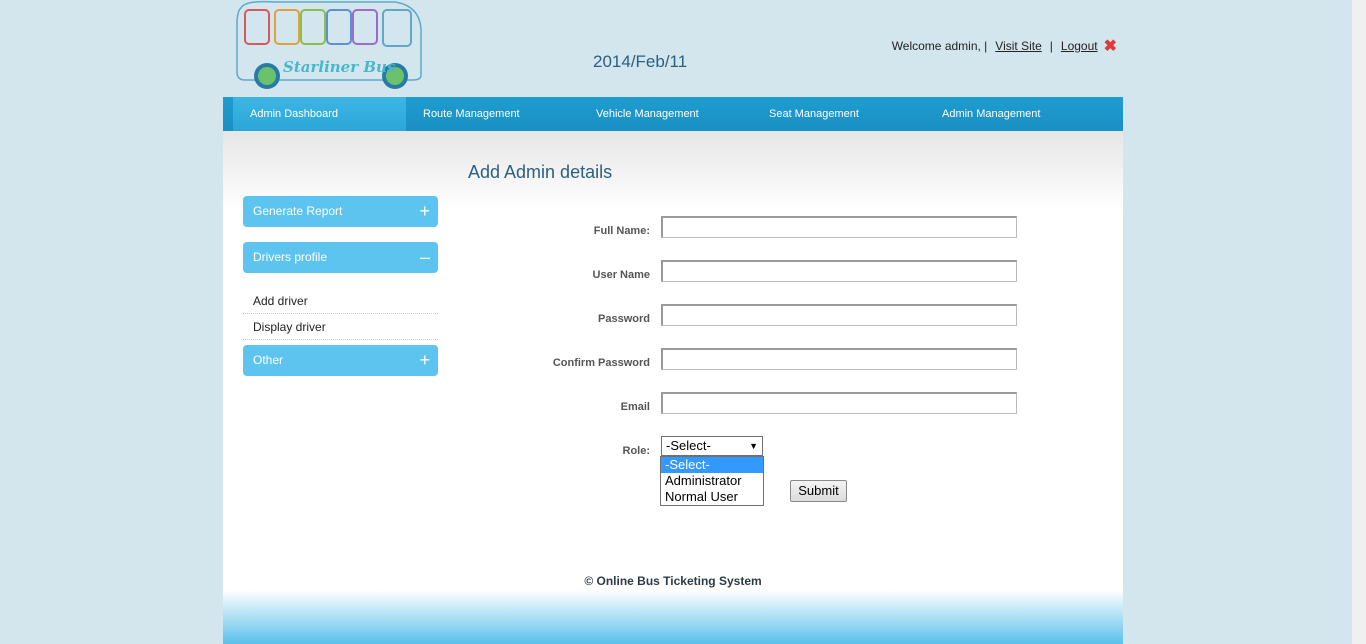 This screenshot has height=644, width=1366. Describe the element at coordinates (838, 114) in the screenshot. I see `nav-seat-management: Seat Management` at that location.